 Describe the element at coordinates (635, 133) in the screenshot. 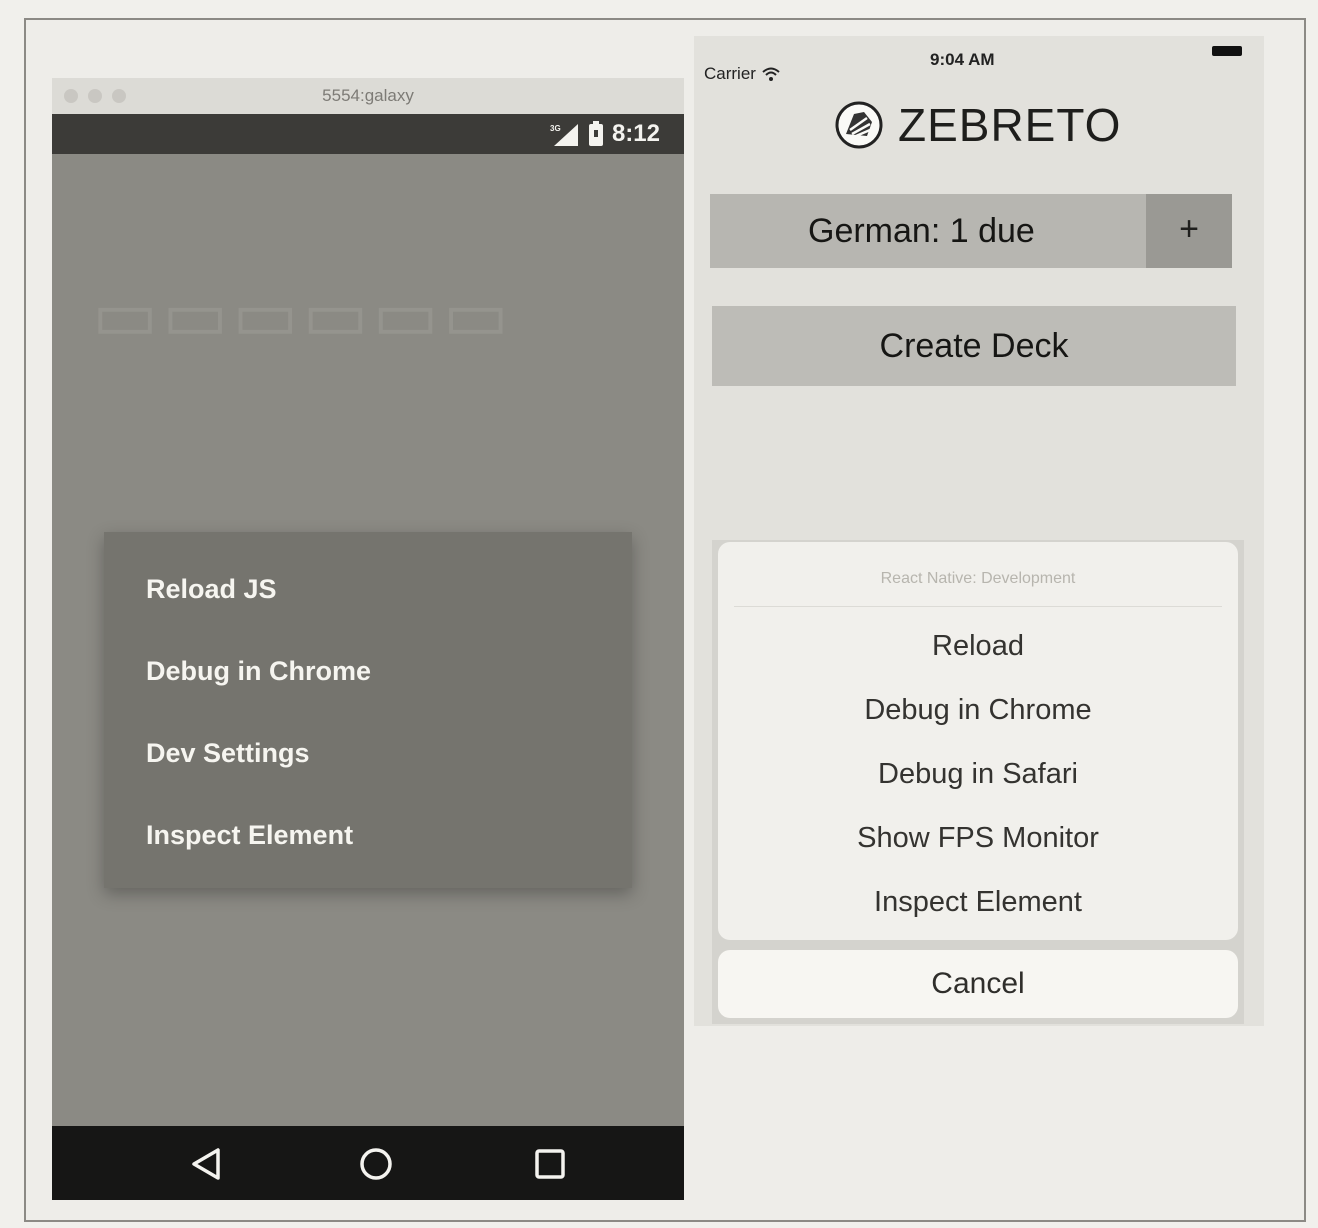

I see `android-clock: 8:12` at that location.